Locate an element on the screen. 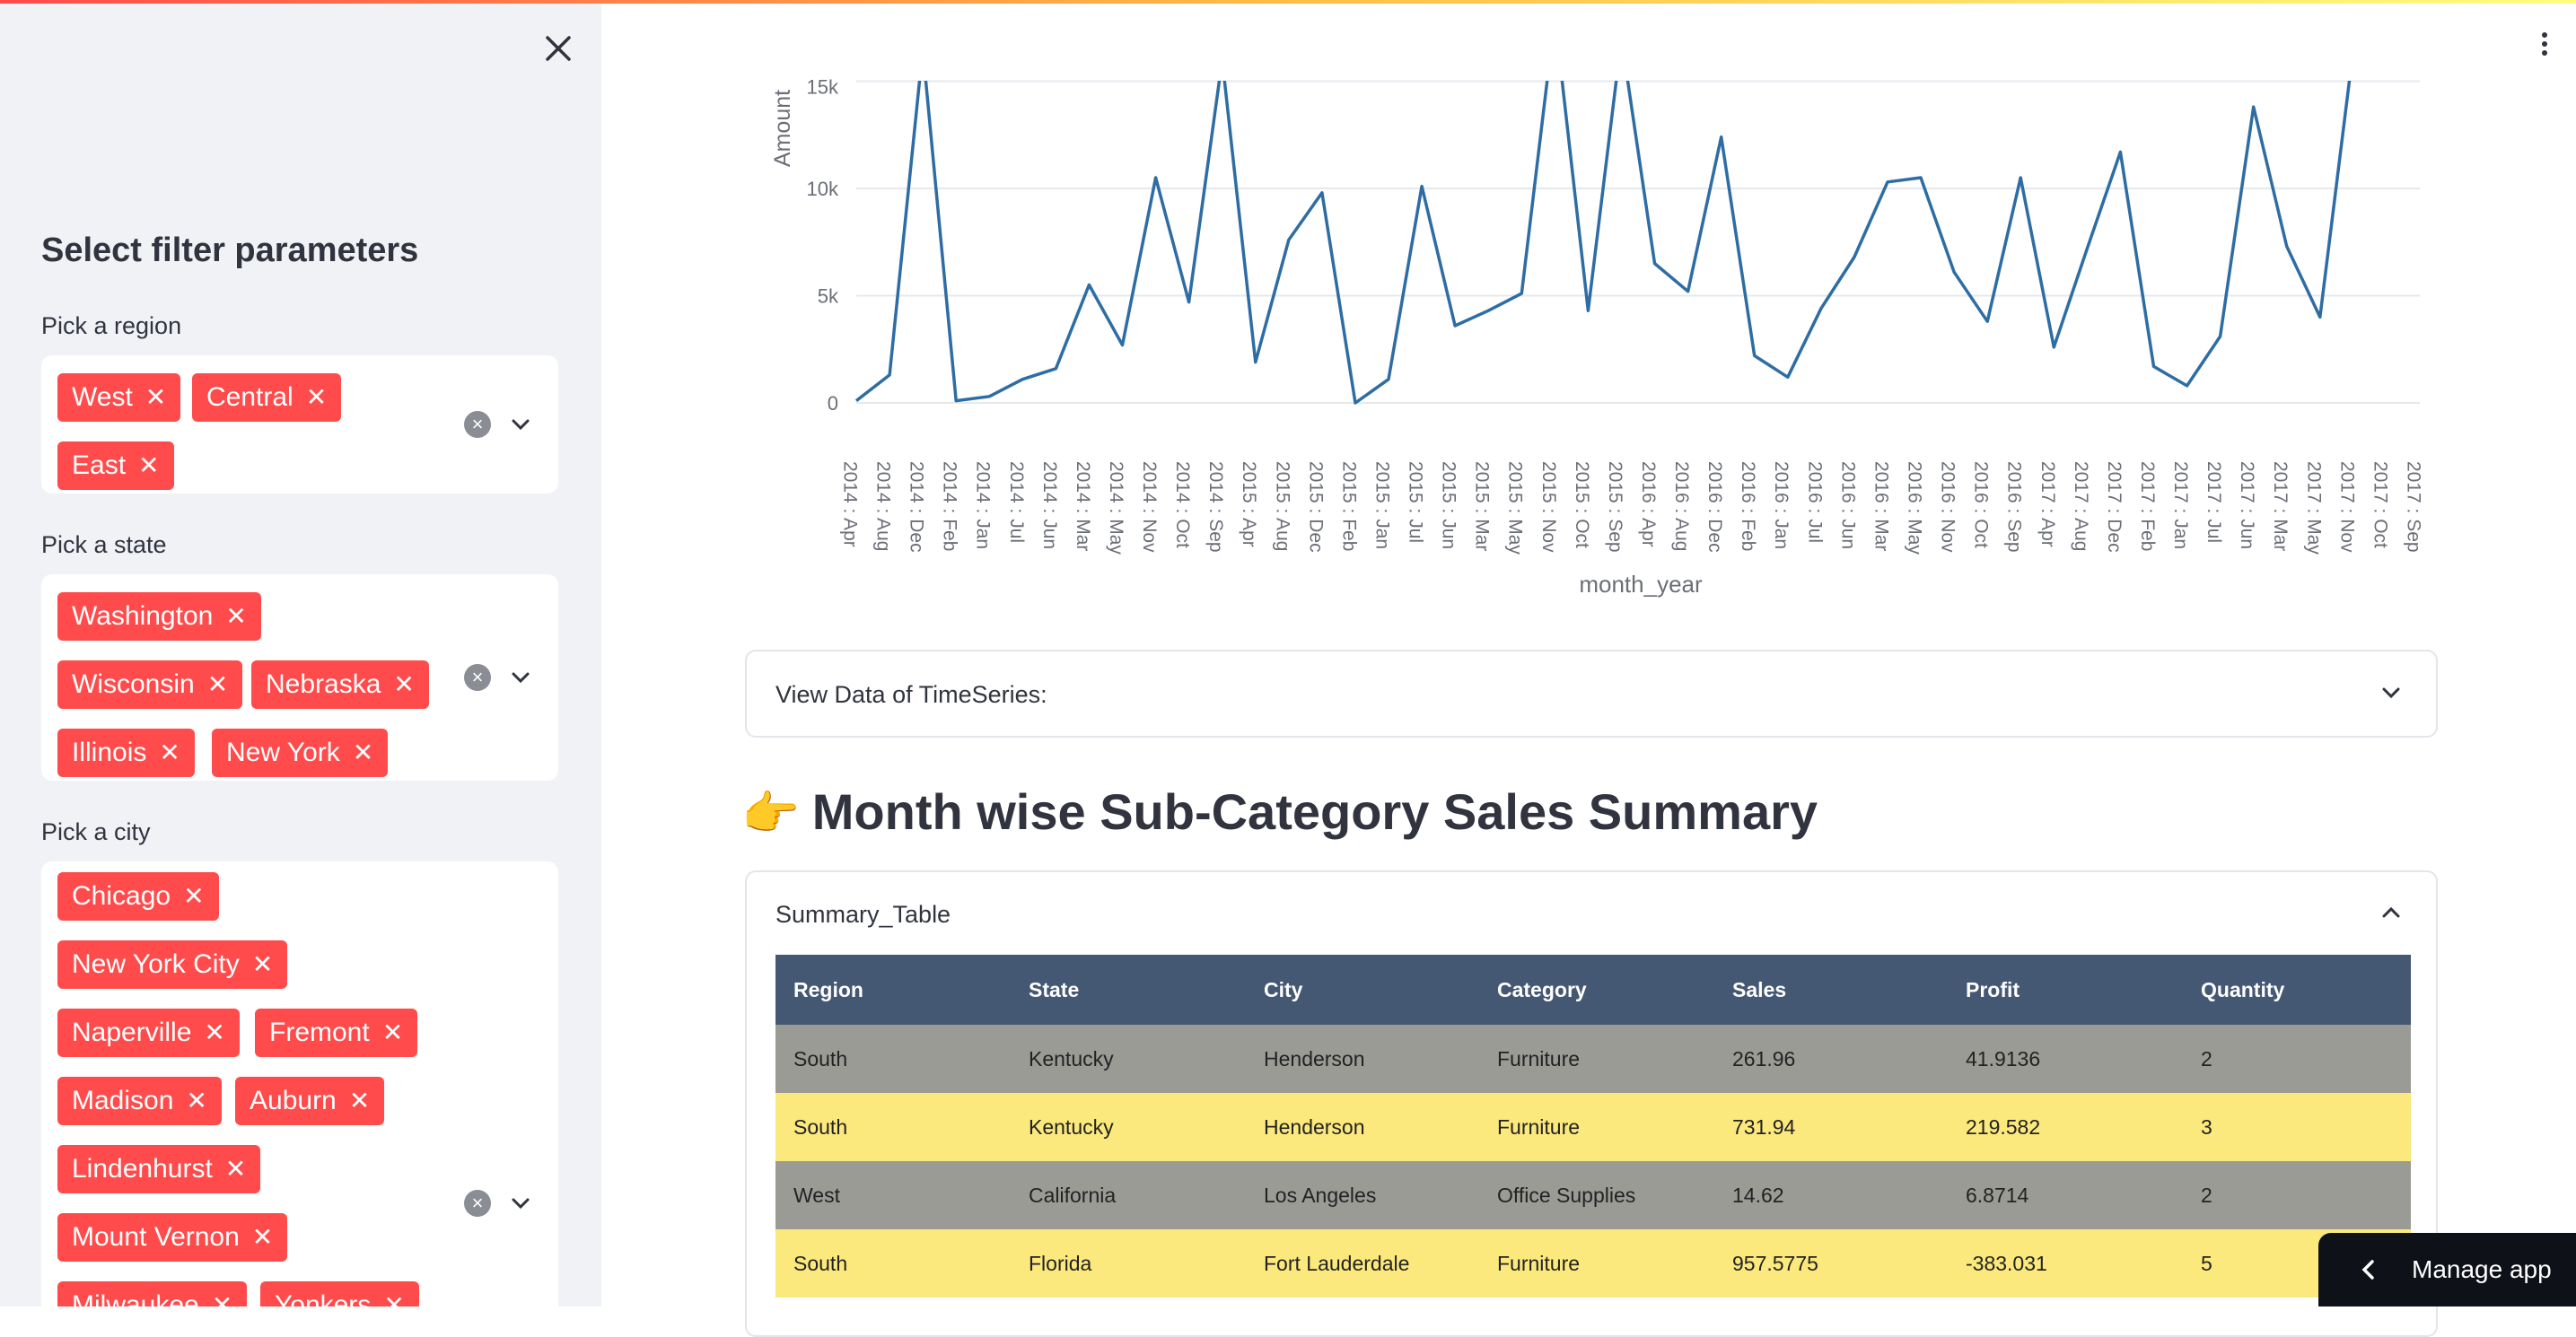  state-chip: New York ✕ is located at coordinates (300, 753).